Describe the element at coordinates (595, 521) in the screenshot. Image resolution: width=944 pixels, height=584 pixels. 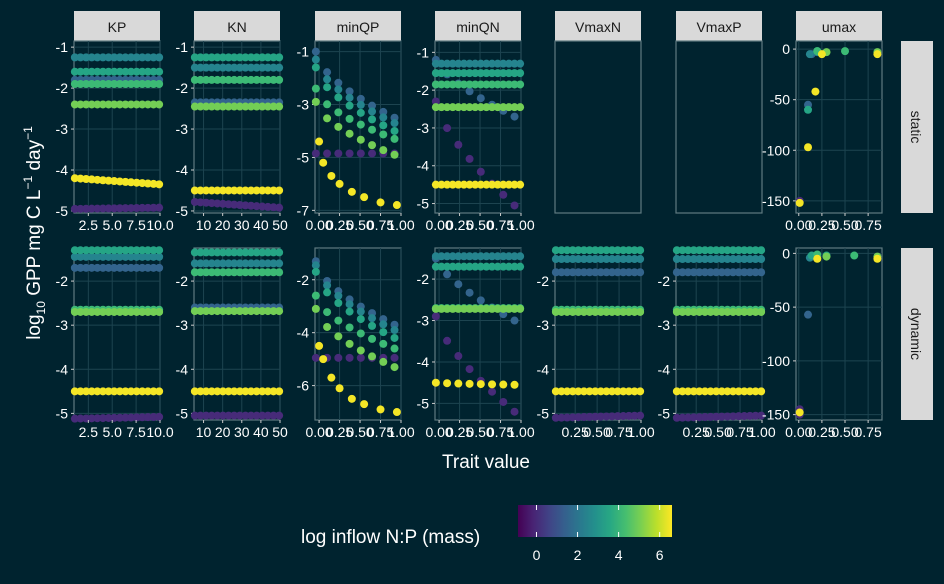
I see `colorbar` at that location.